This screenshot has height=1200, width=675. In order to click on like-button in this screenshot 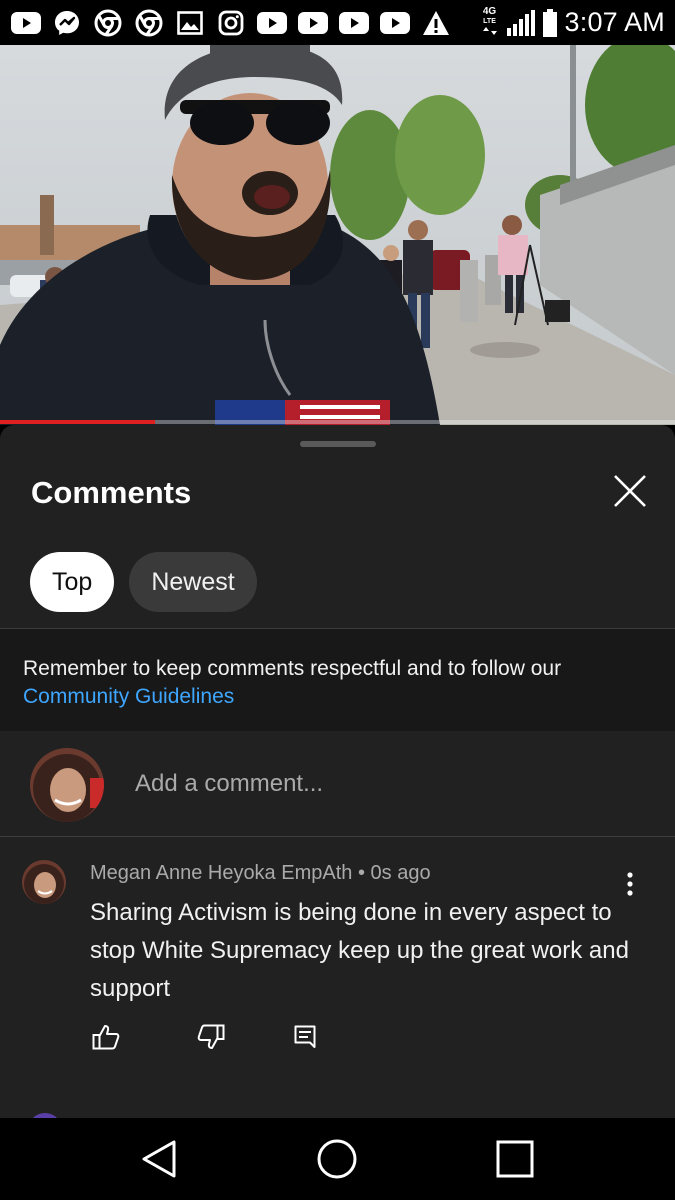, I will do `click(106, 1037)`.